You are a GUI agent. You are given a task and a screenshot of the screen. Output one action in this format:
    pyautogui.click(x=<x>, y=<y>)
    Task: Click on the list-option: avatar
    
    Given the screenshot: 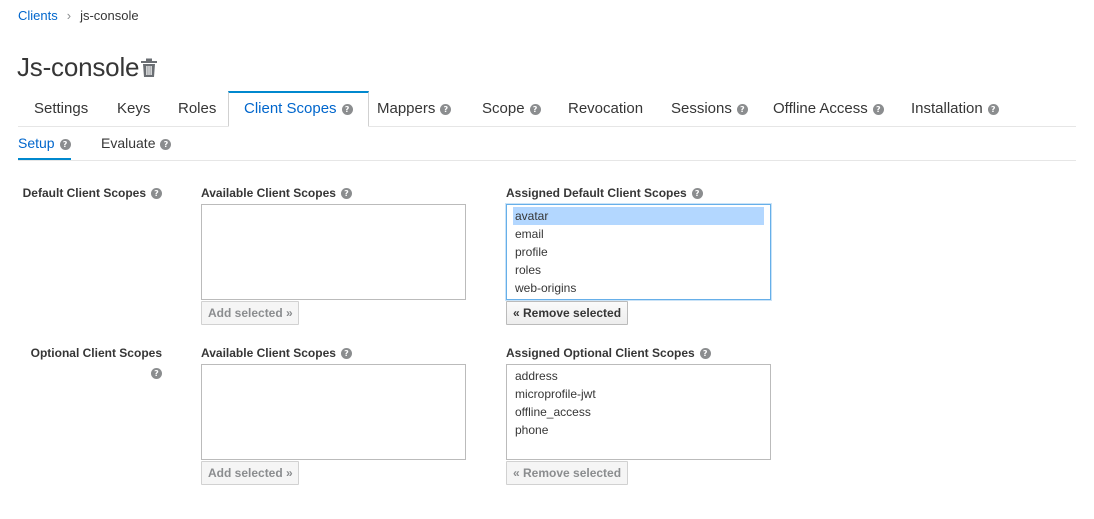 What is the action you would take?
    pyautogui.click(x=638, y=216)
    